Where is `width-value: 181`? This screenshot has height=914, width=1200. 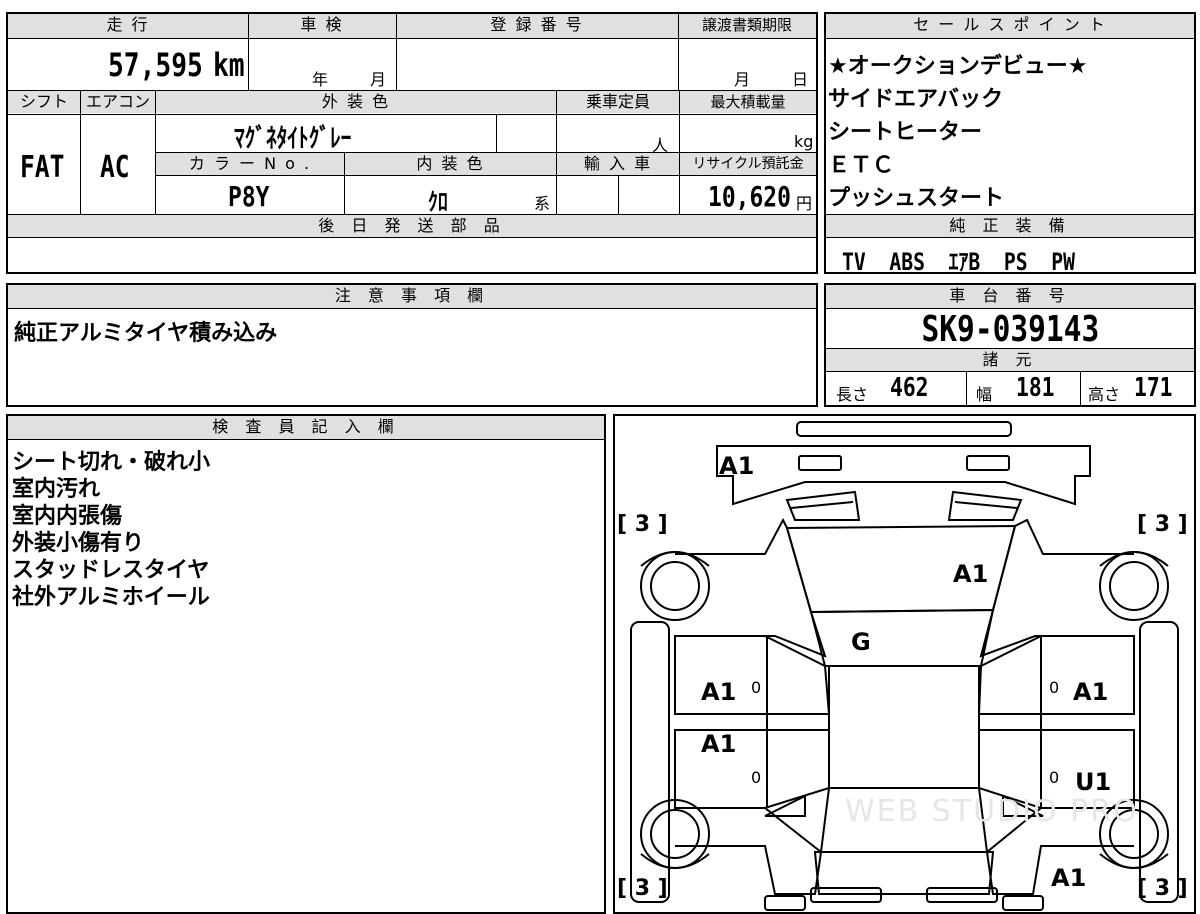
width-value: 181 is located at coordinates (1035, 388).